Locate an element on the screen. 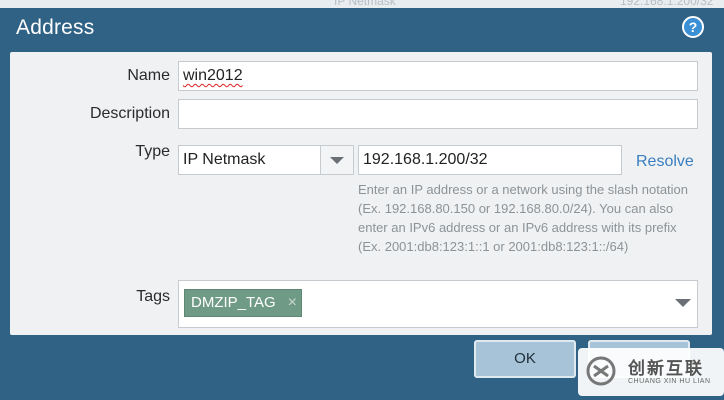 Image resolution: width=724 pixels, height=400 pixels. ok-button: OK is located at coordinates (525, 359).